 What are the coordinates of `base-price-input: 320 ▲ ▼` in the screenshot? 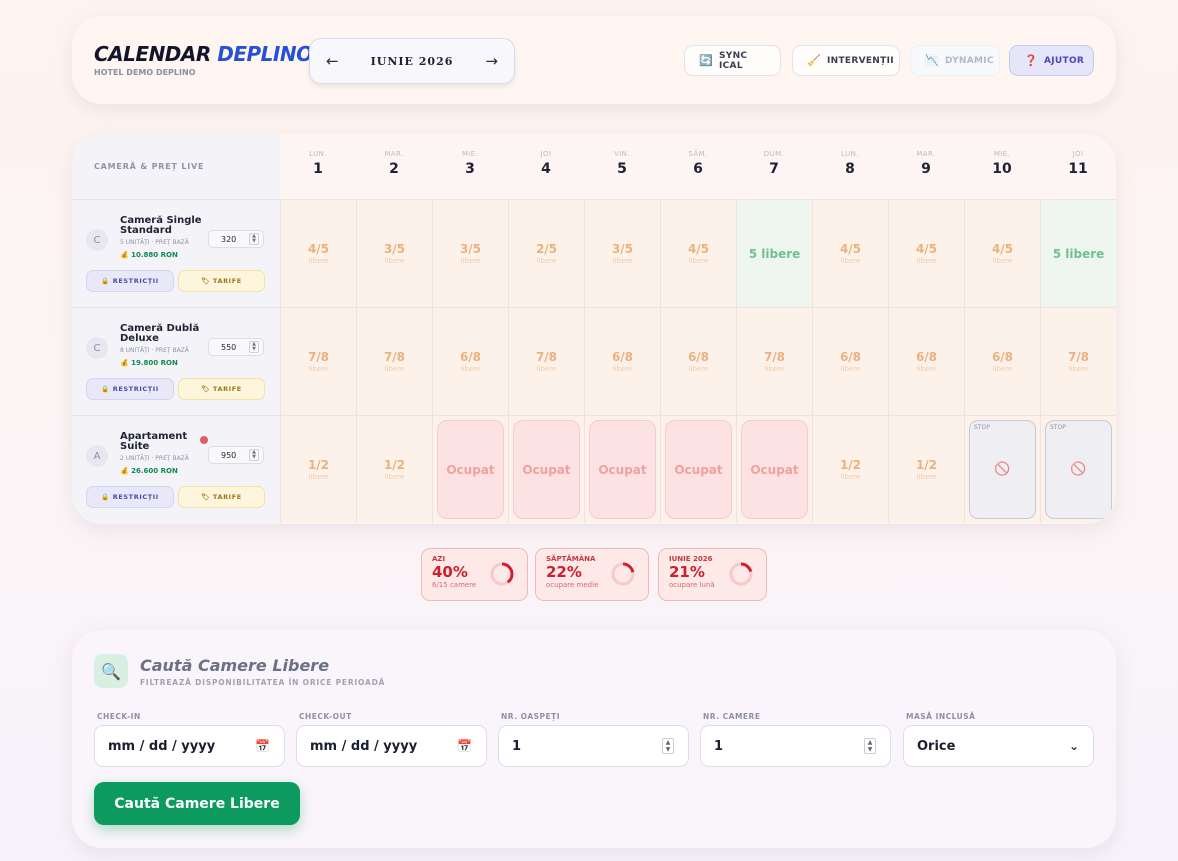 It's located at (236, 239).